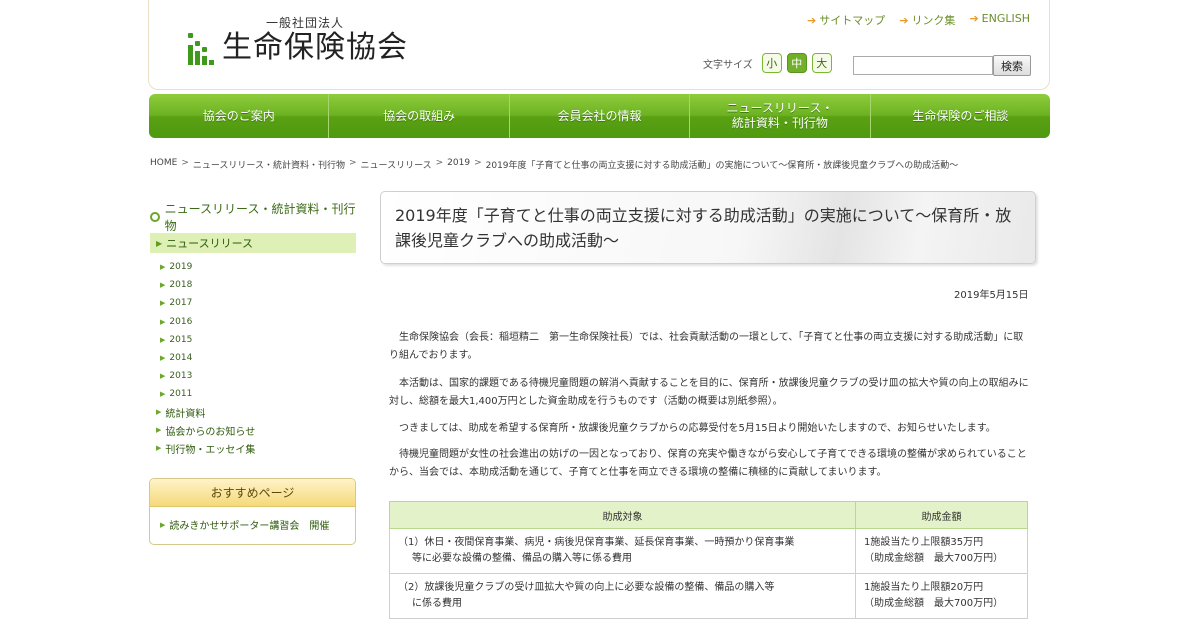 The image size is (1200, 643). I want to click on circle-bullet-icon, so click(155, 217).